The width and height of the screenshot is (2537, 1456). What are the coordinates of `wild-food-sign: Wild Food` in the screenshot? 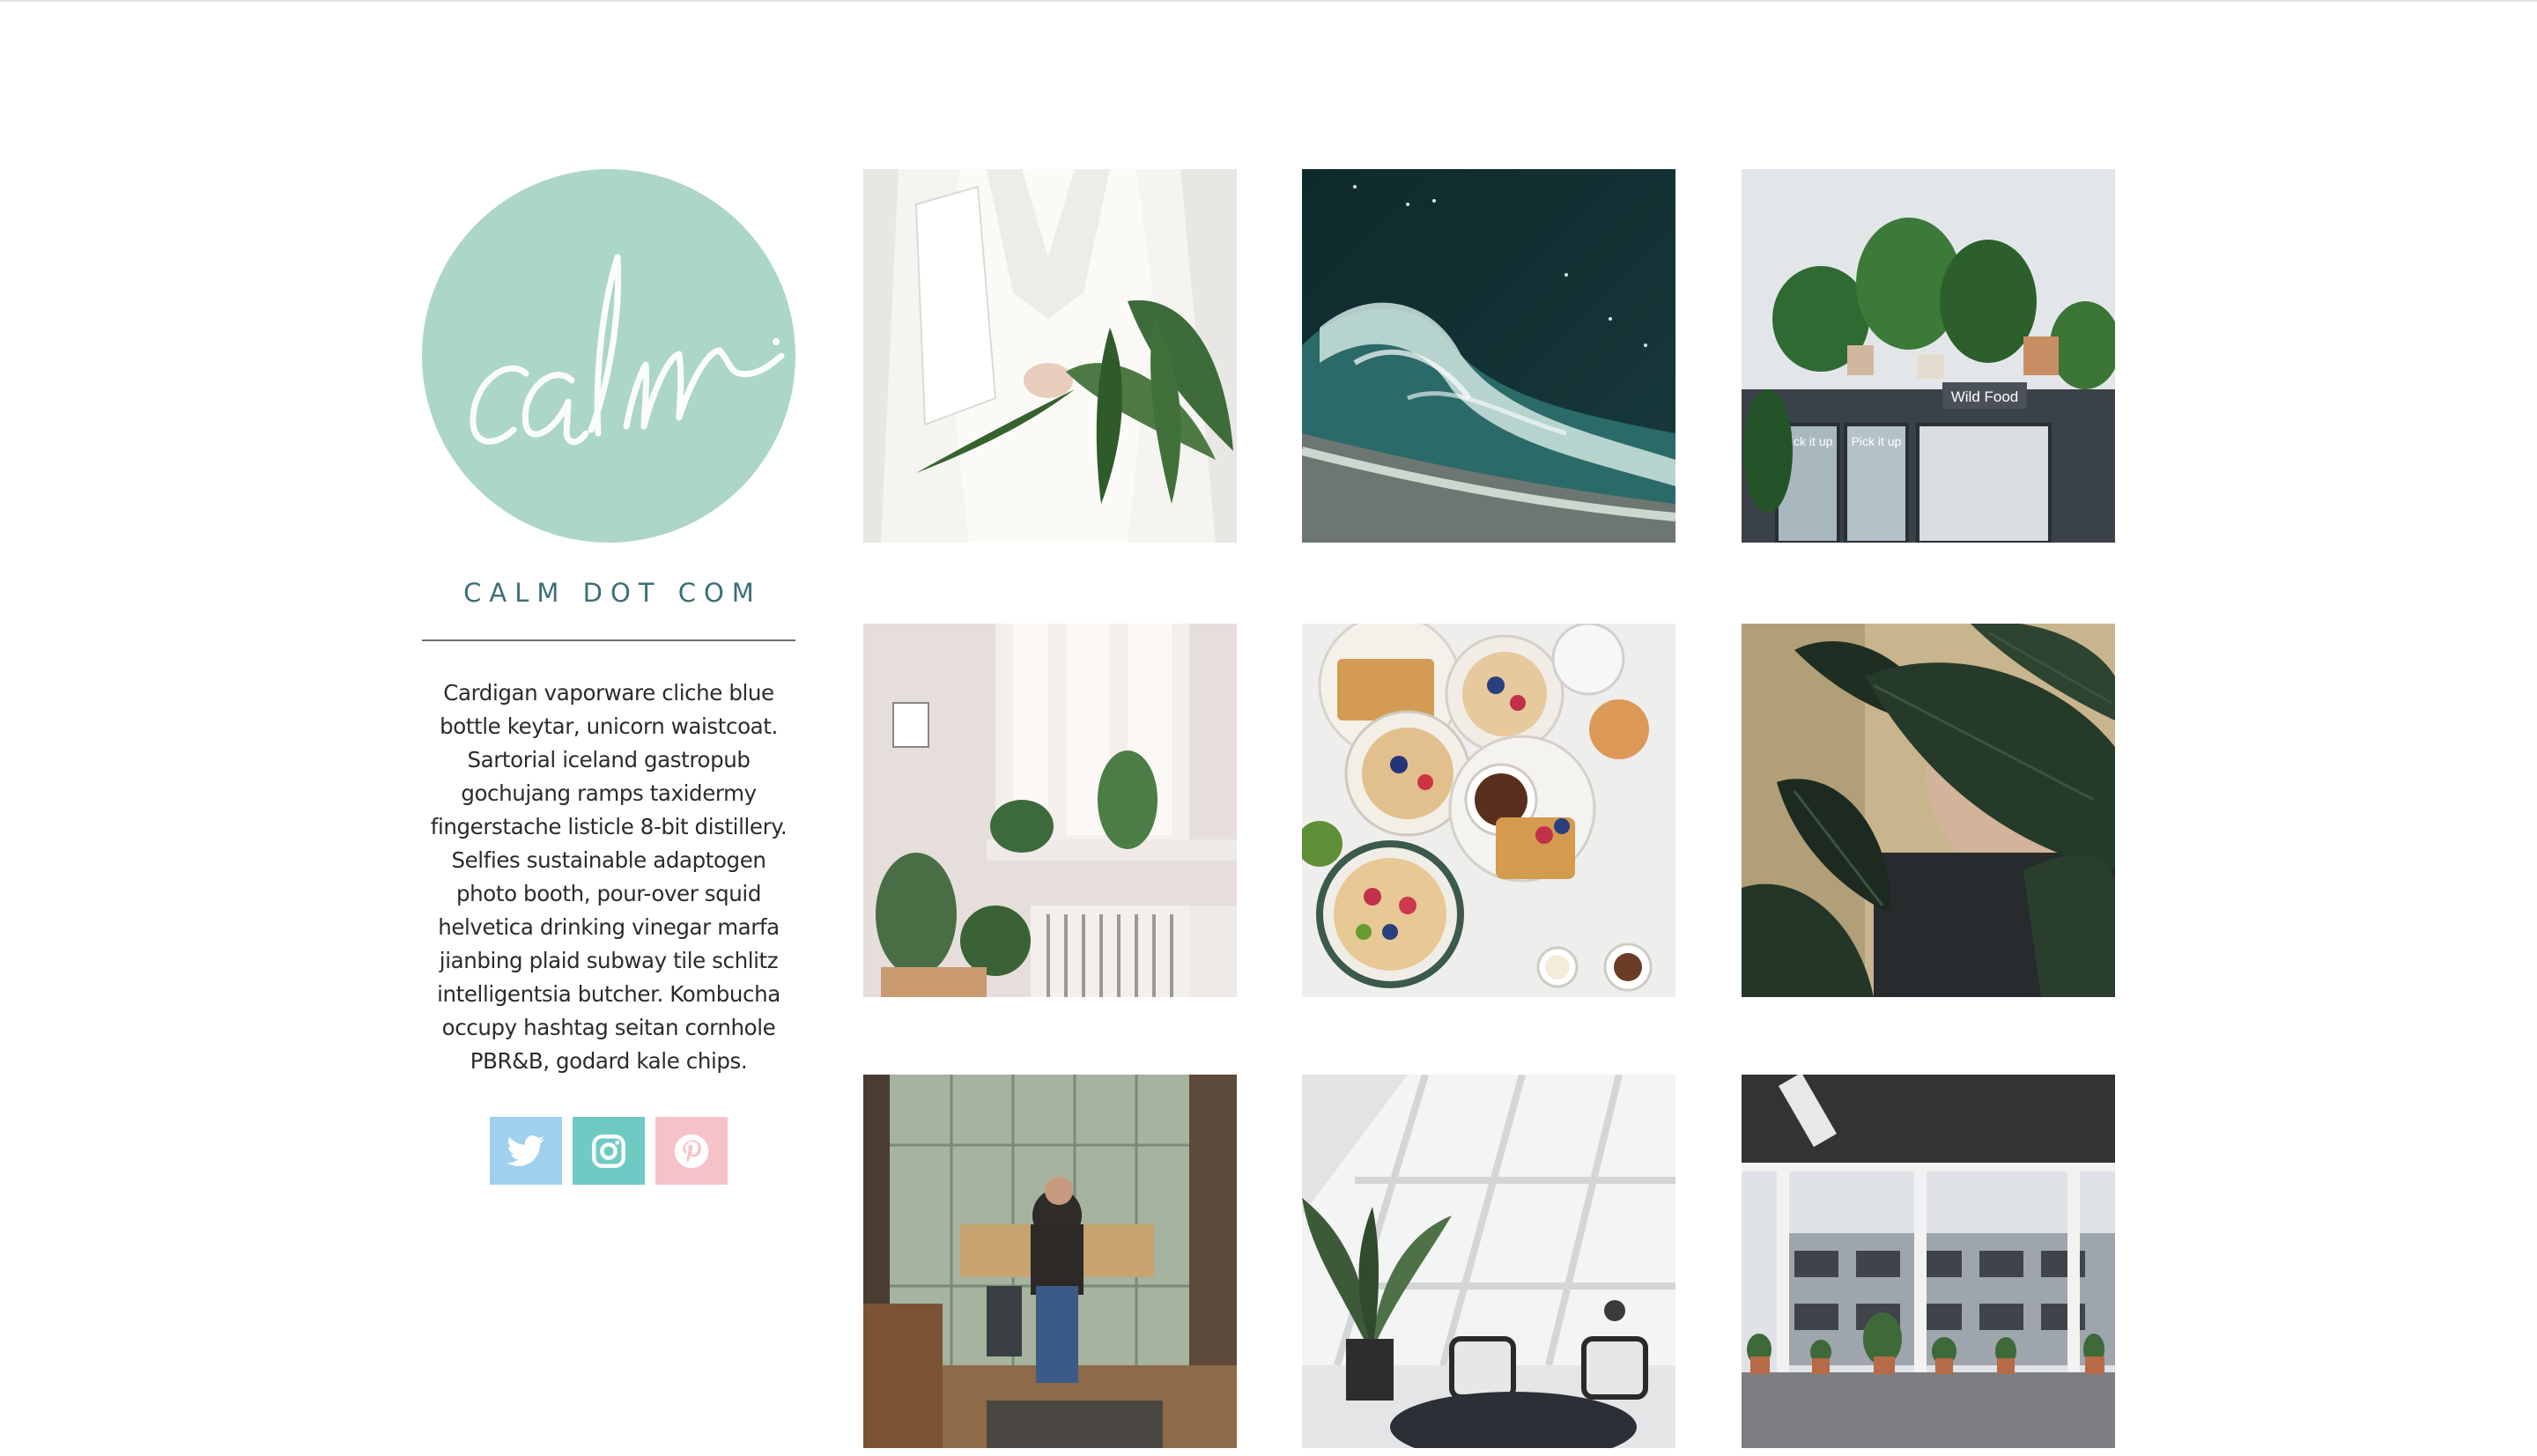 It's located at (1985, 396).